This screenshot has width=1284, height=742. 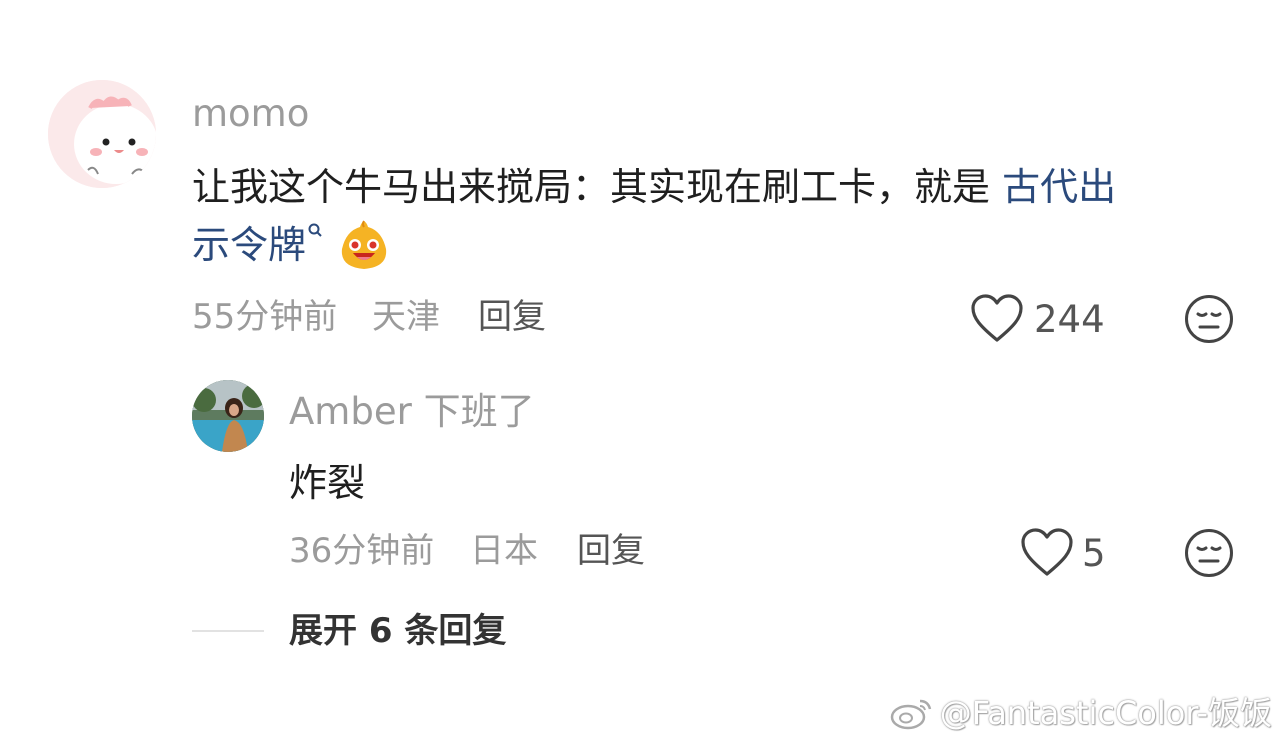 I want to click on reply-time: 36分钟前, so click(x=362, y=551).